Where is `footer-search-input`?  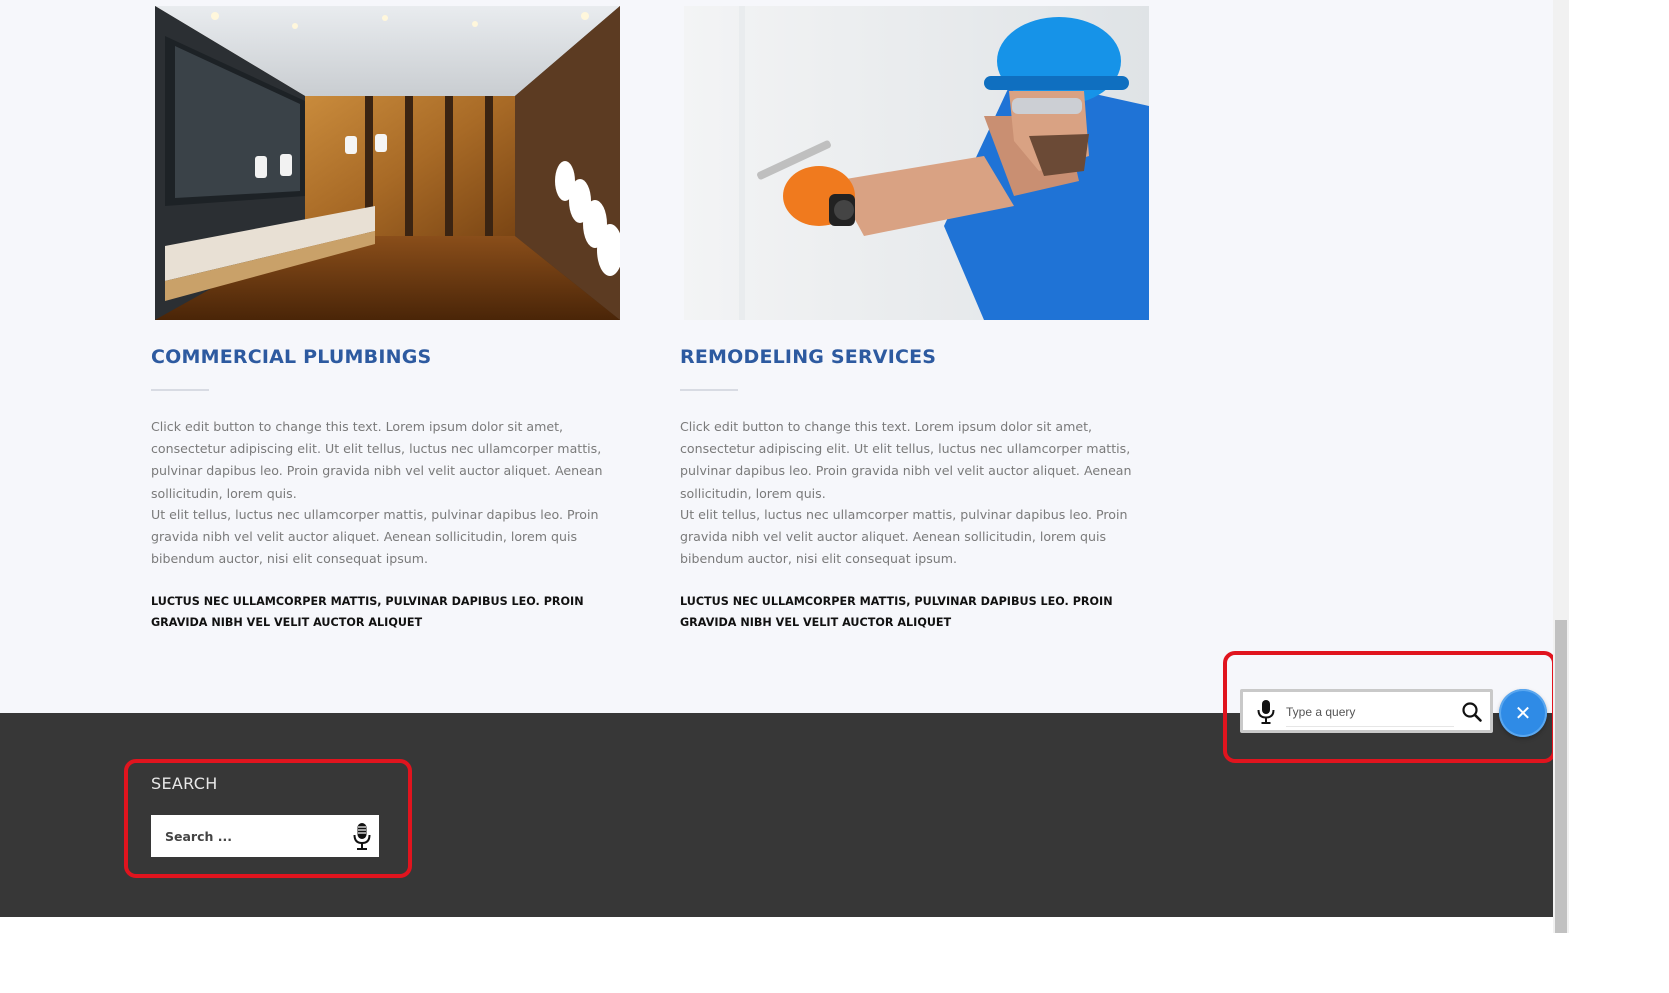
footer-search-input is located at coordinates (255, 836).